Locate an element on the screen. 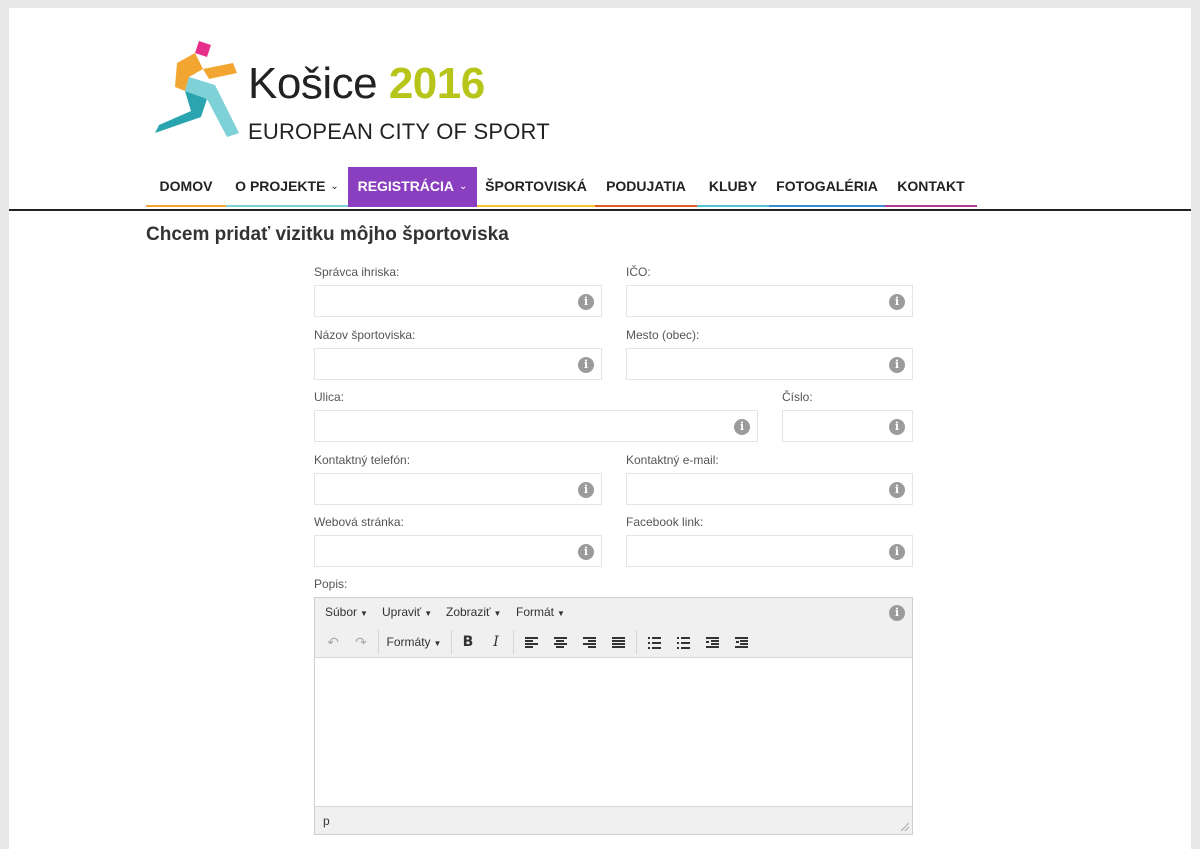  ico-input is located at coordinates (769, 301).